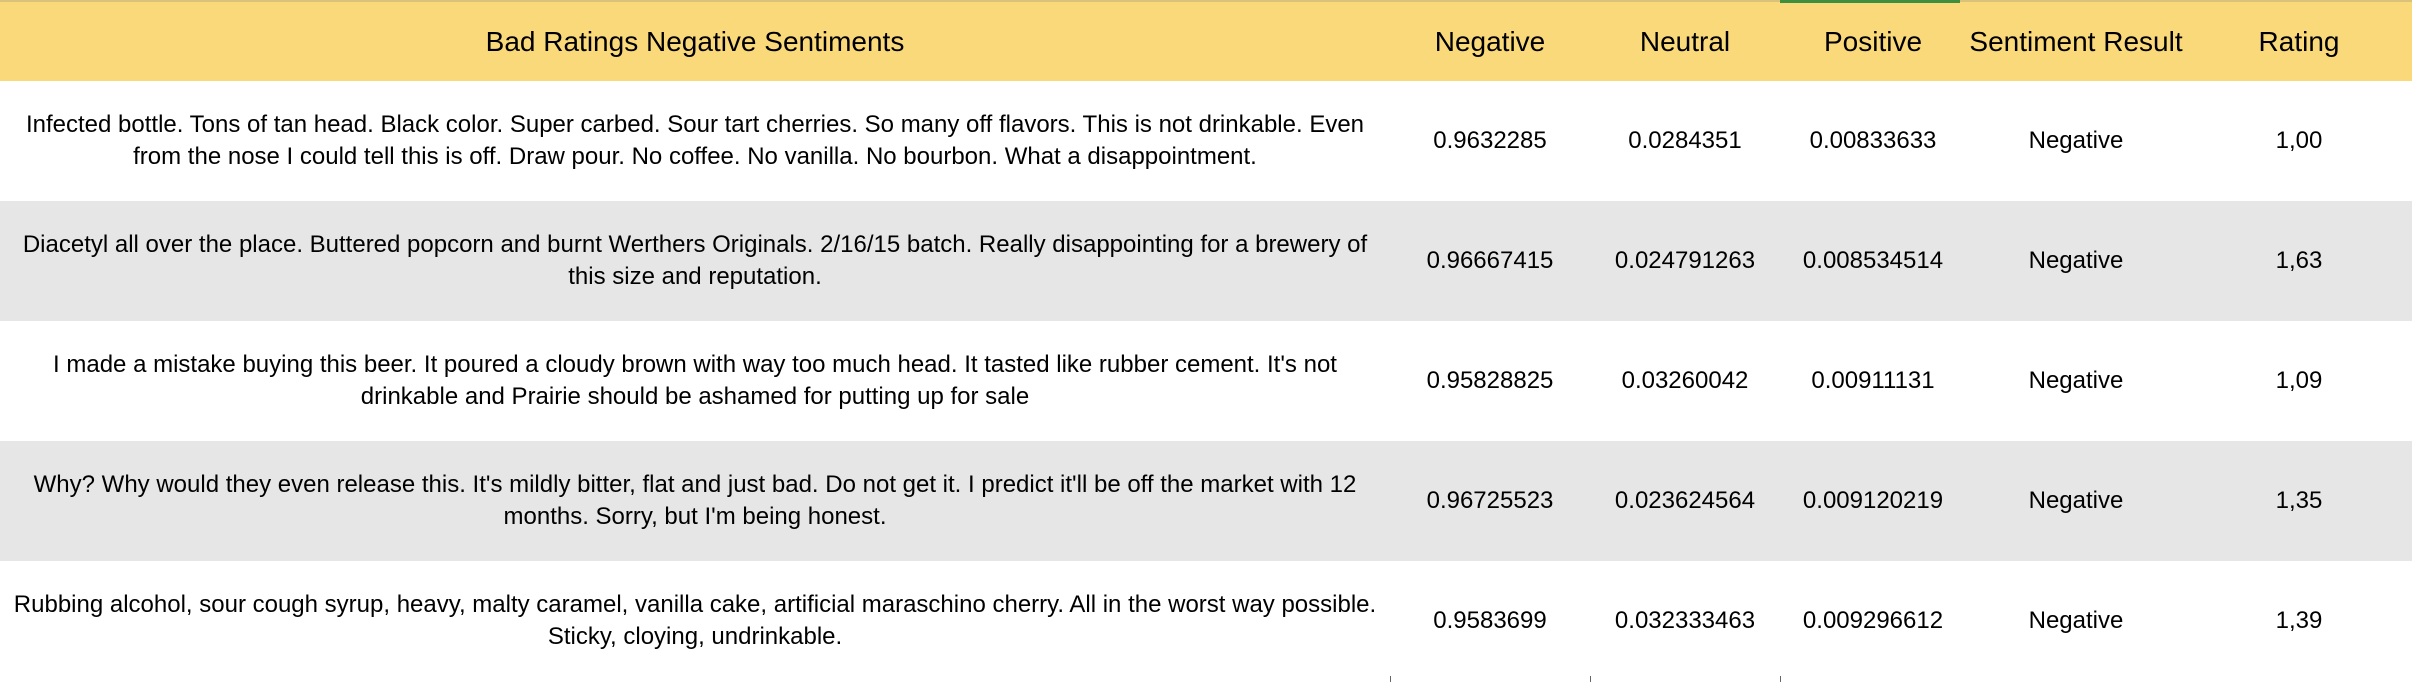 The image size is (2412, 682). Describe the element at coordinates (1873, 40) in the screenshot. I see `header-positive: Positive` at that location.